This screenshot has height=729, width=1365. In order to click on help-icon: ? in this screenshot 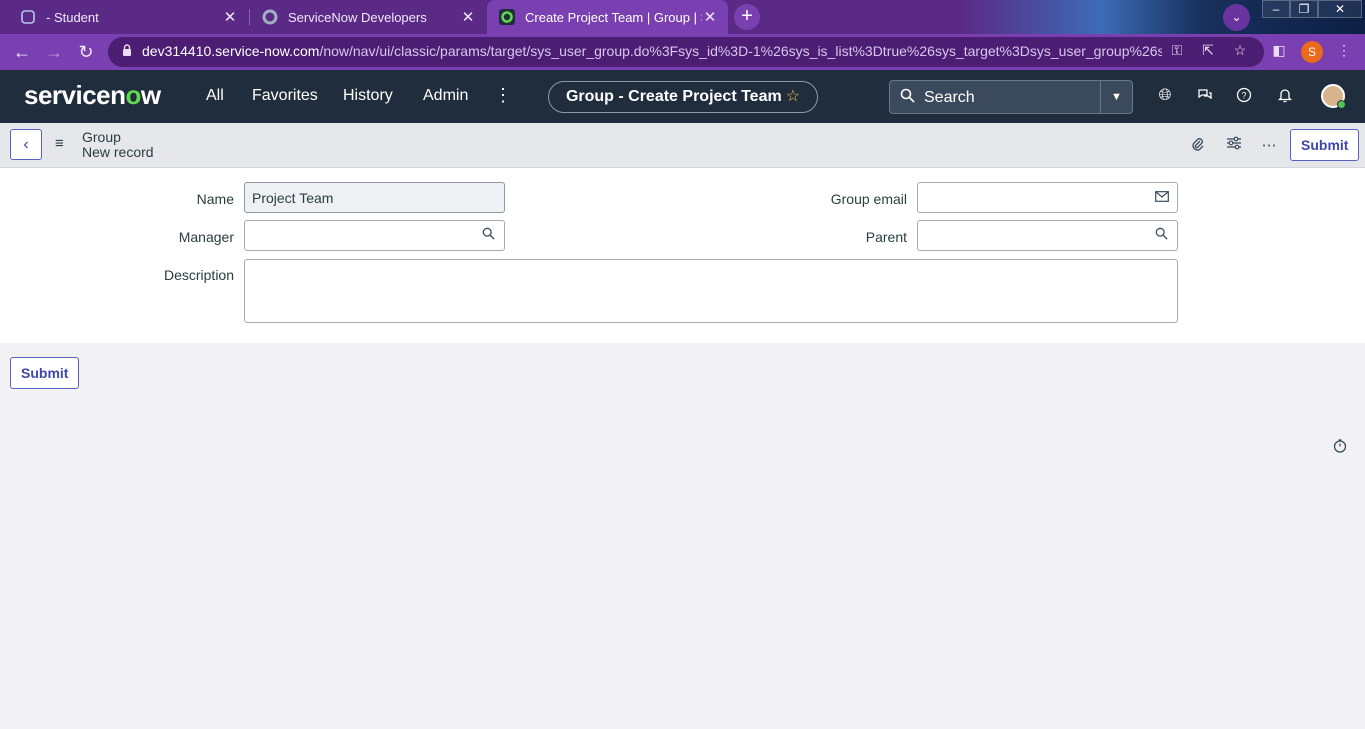, I will do `click(1244, 97)`.